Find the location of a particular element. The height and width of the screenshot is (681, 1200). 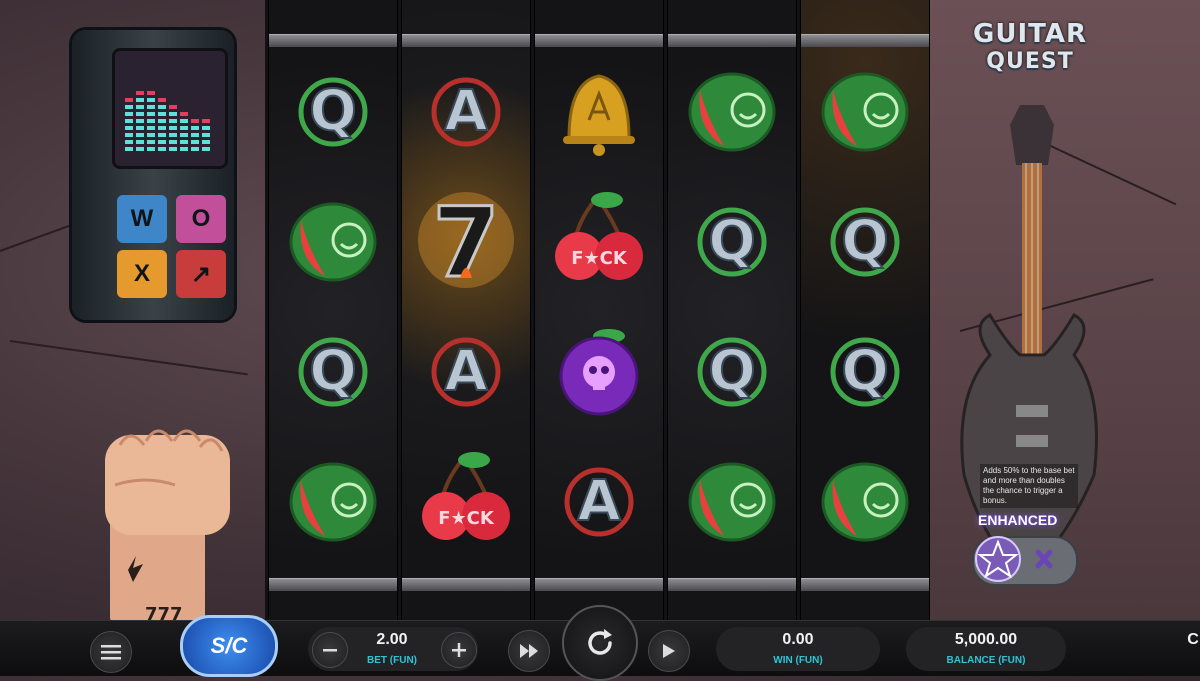

turbo-button is located at coordinates (529, 651).